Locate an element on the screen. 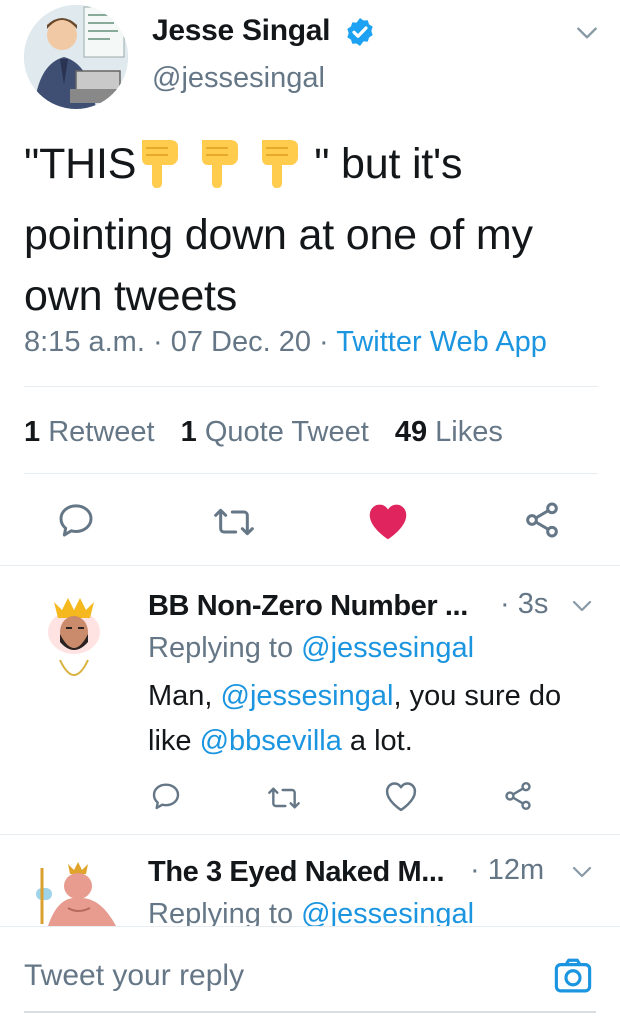  quote-tweets-stat: 1 Quote Tweet is located at coordinates (275, 432).